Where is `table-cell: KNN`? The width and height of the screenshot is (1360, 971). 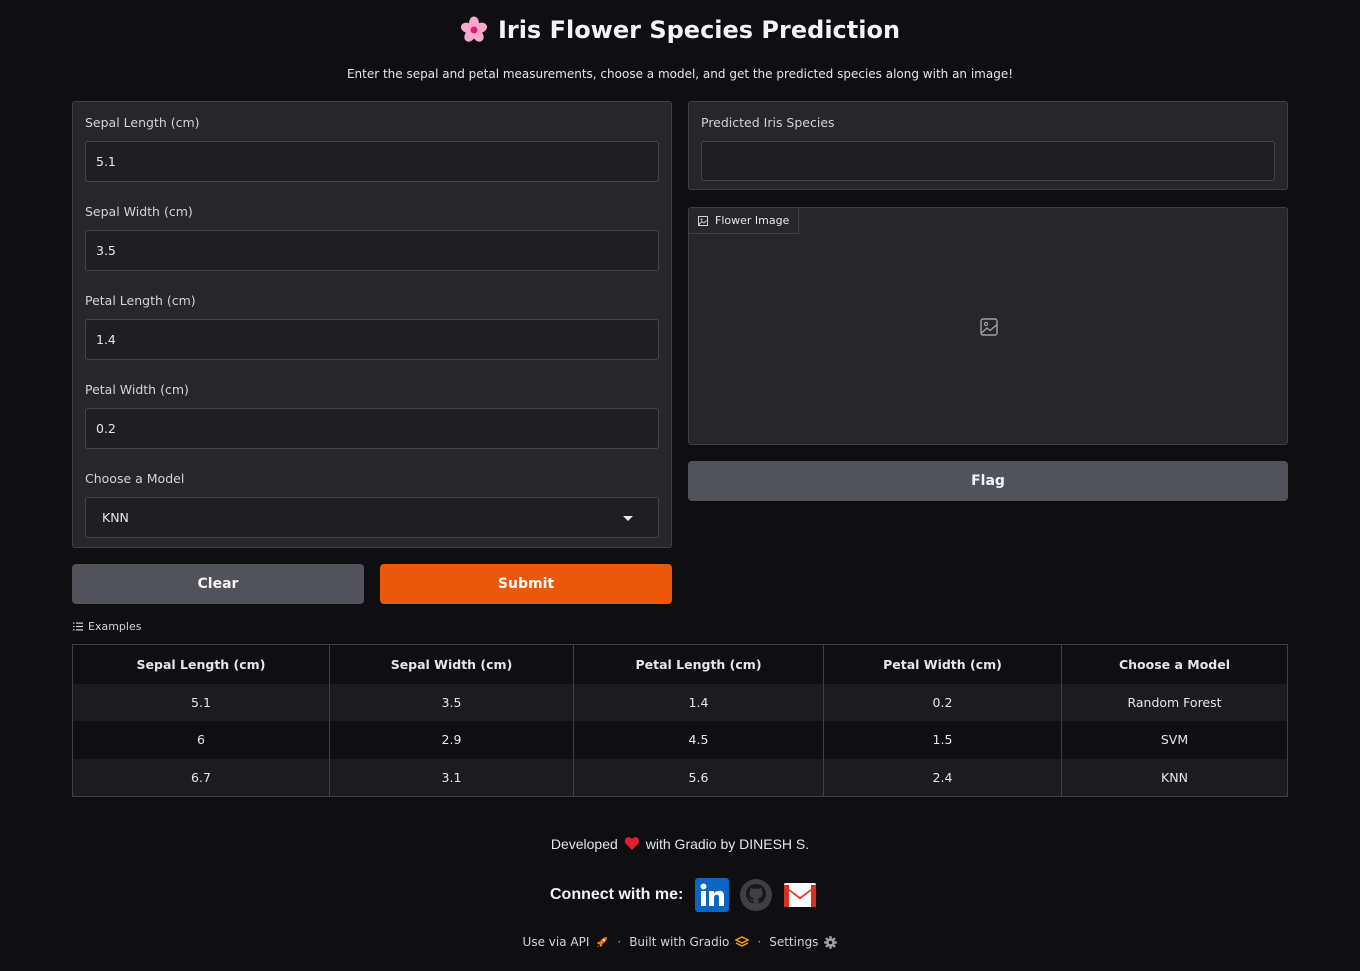 table-cell: KNN is located at coordinates (1174, 777).